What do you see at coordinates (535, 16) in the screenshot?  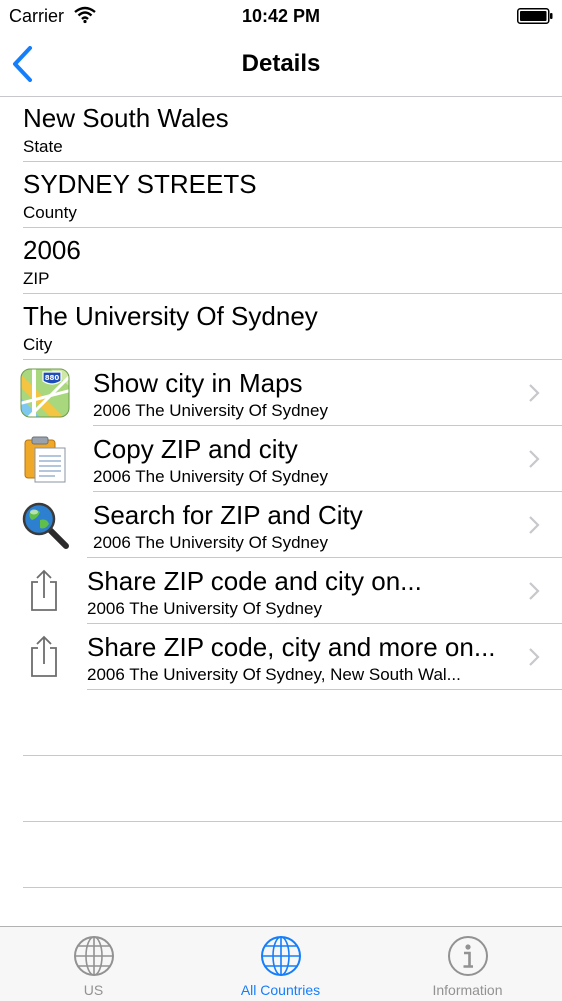 I see `battery-icon` at bounding box center [535, 16].